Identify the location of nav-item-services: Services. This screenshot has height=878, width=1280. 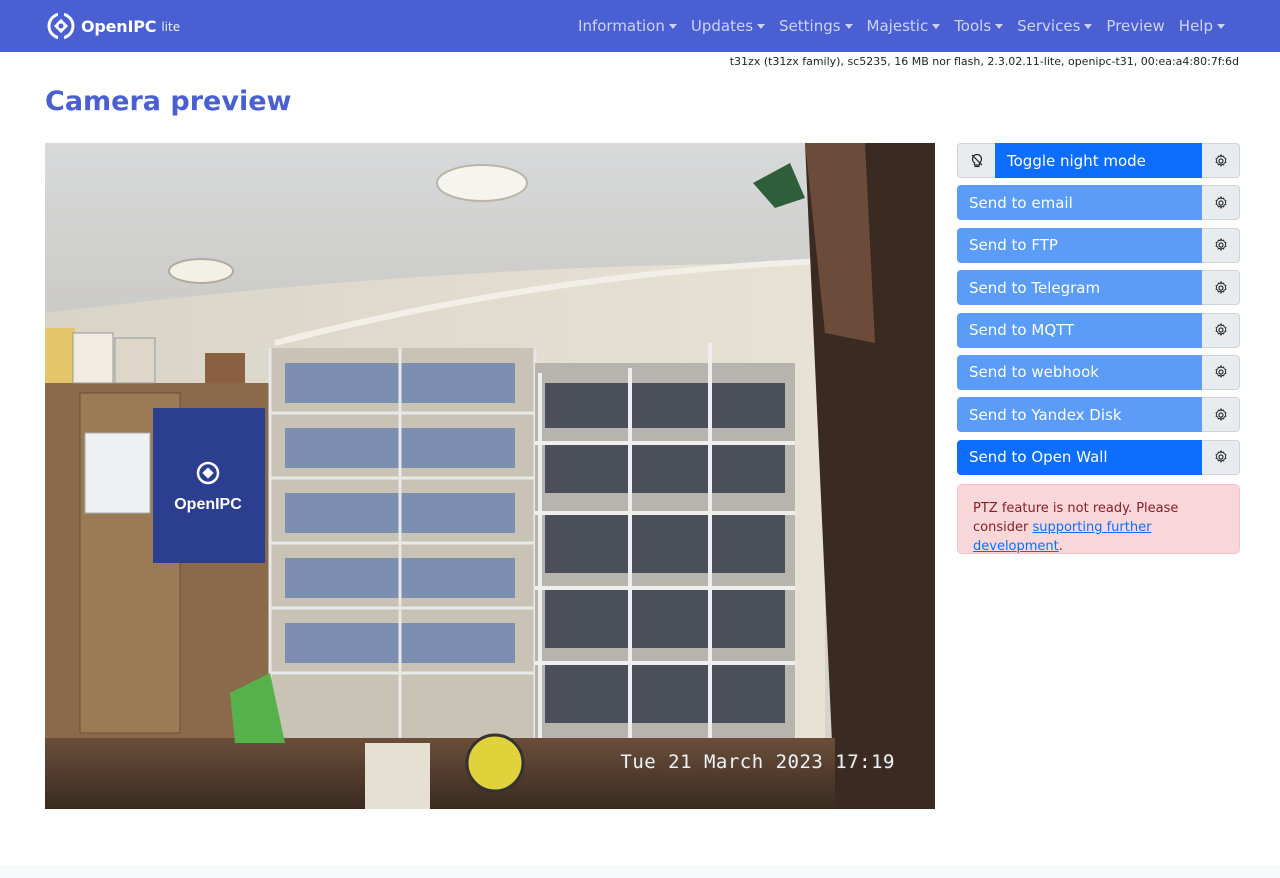
(1054, 26).